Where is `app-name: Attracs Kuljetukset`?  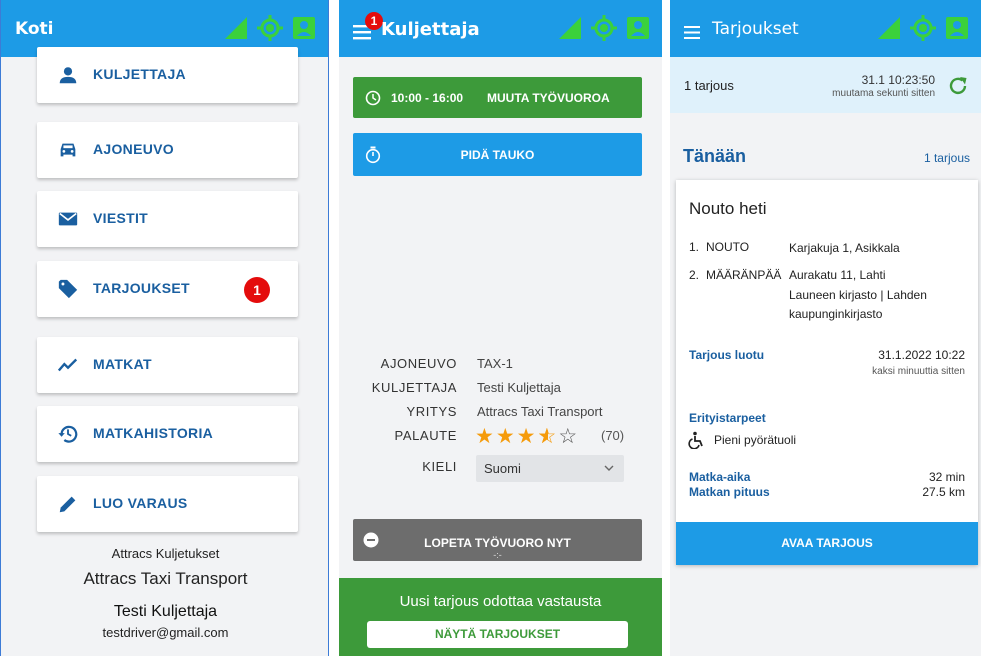 app-name: Attracs Kuljetukset is located at coordinates (165, 553).